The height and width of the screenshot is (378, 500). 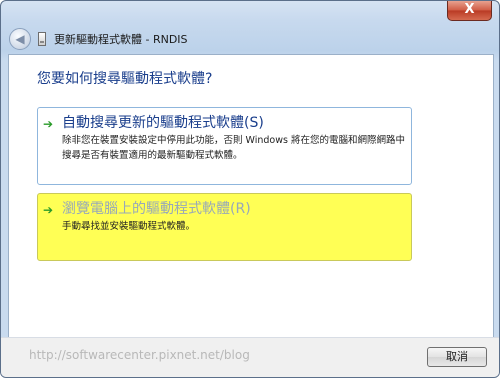 I want to click on question-heading: 您要如何搜尋驅動程式軟體?, so click(x=125, y=79).